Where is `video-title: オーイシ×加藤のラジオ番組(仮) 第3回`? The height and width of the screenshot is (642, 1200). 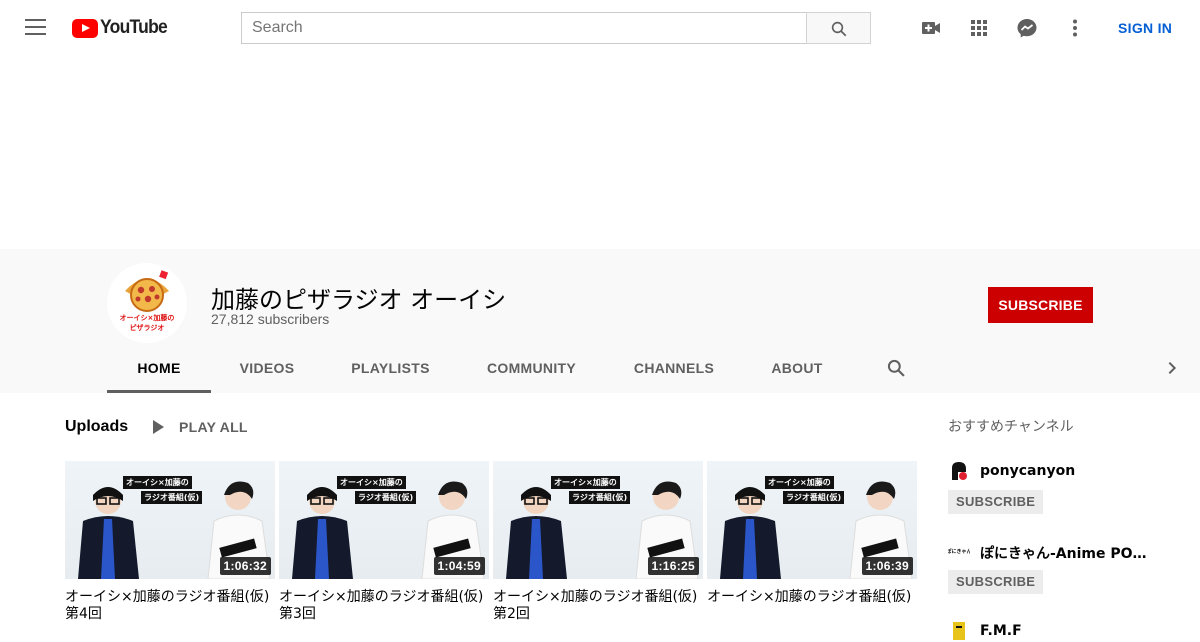
video-title: オーイシ×加藤のラジオ番組(仮) 第3回 is located at coordinates (384, 606).